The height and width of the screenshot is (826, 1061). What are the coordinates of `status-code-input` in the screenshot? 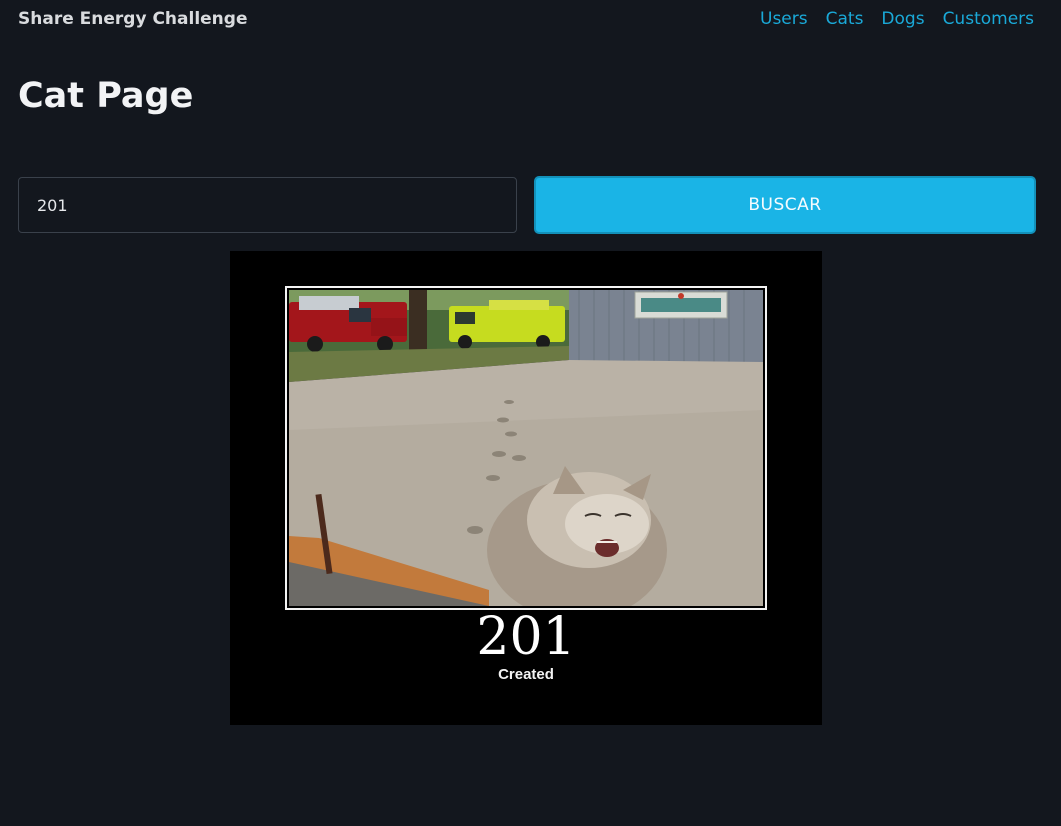 It's located at (267, 205).